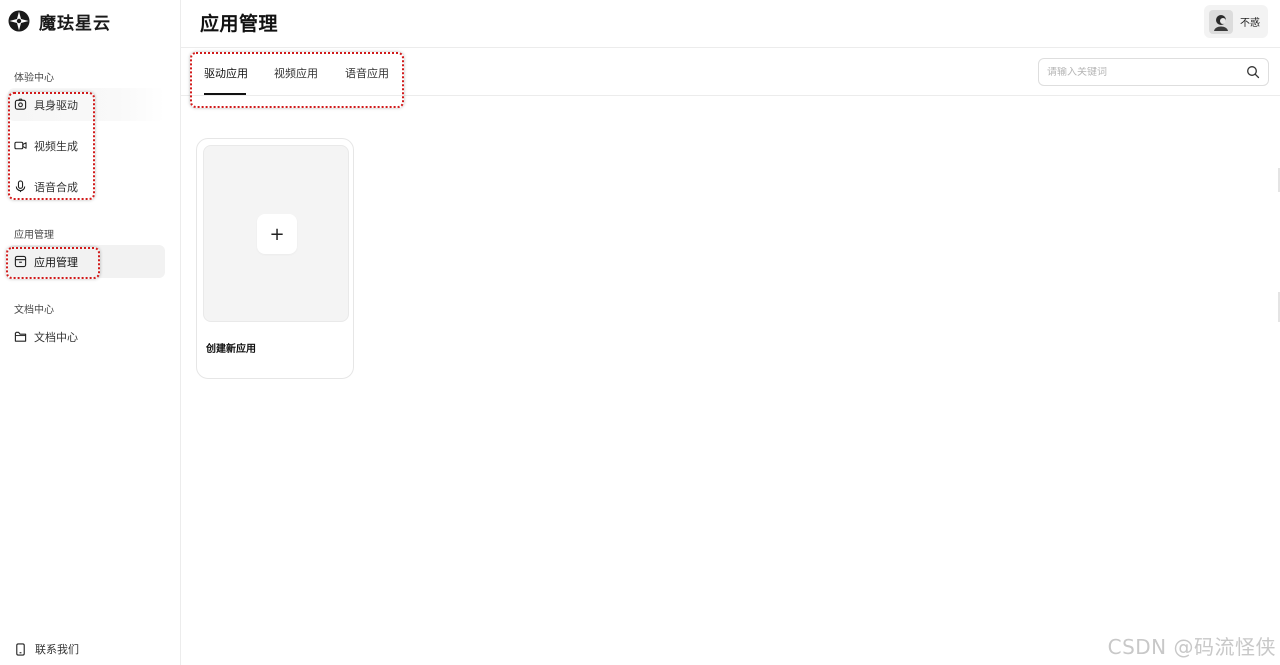 This screenshot has height=665, width=1280. I want to click on user-name: 不惑, so click(1250, 23).